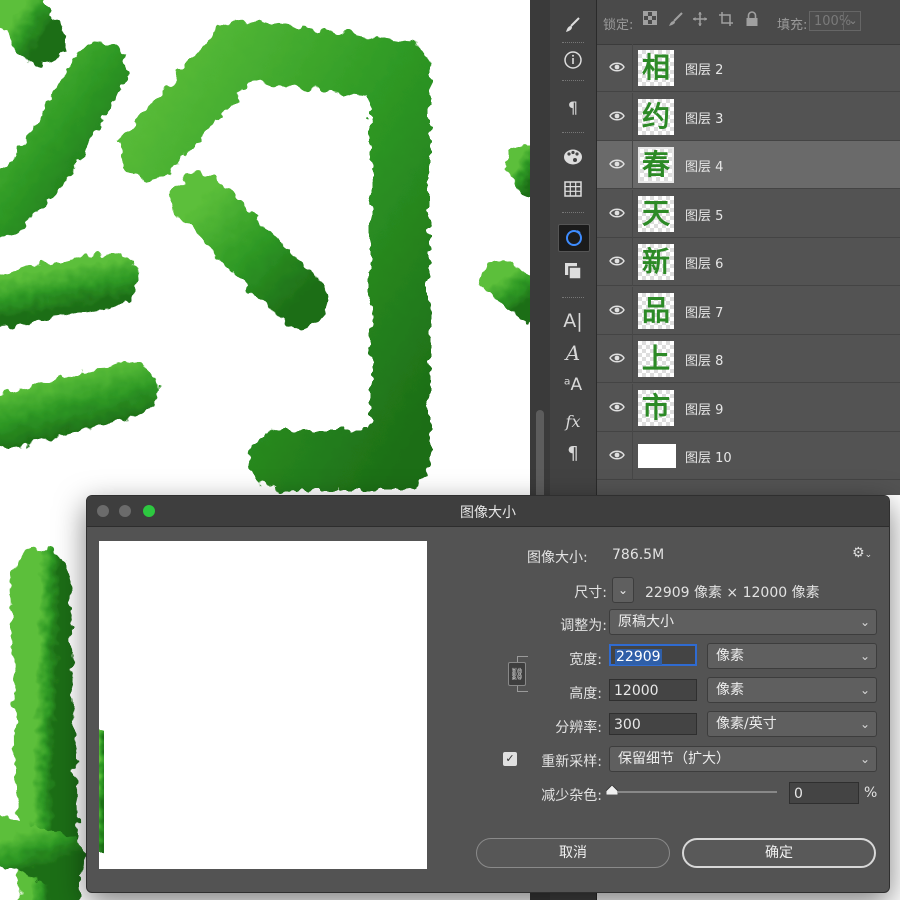 Image resolution: width=900 pixels, height=900 pixels. What do you see at coordinates (748, 165) in the screenshot?
I see `layer-row: 春图层 4` at bounding box center [748, 165].